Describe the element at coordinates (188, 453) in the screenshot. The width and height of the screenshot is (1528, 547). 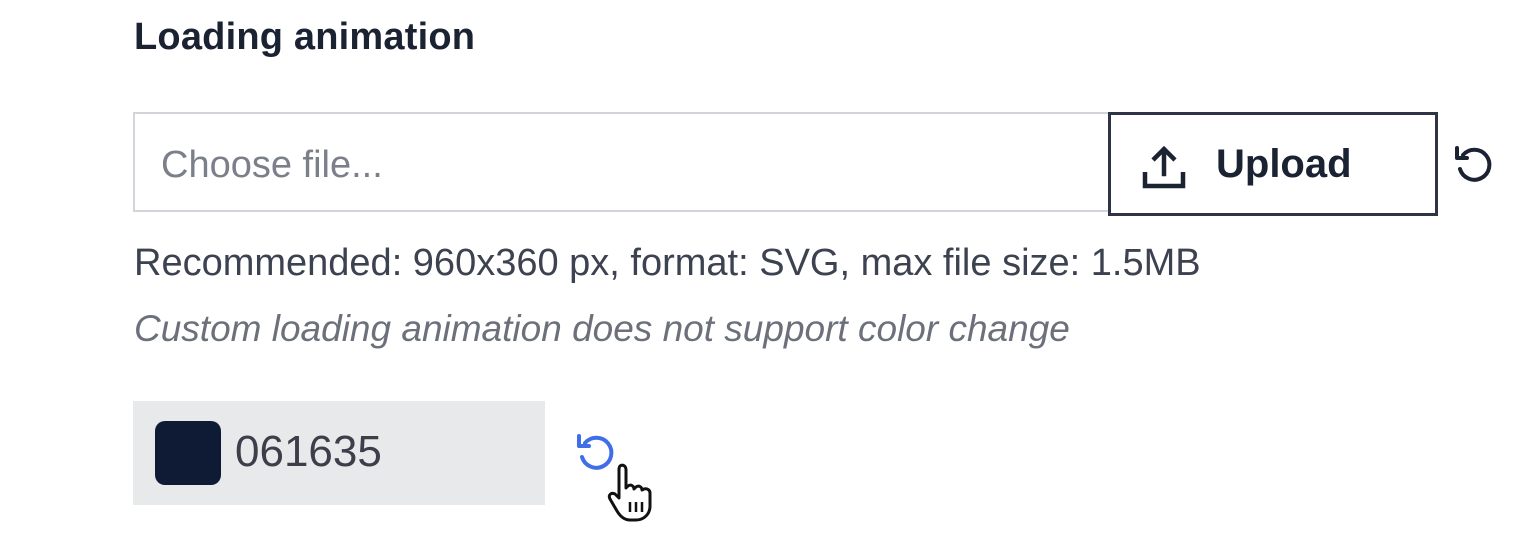
I see `color-swatch` at that location.